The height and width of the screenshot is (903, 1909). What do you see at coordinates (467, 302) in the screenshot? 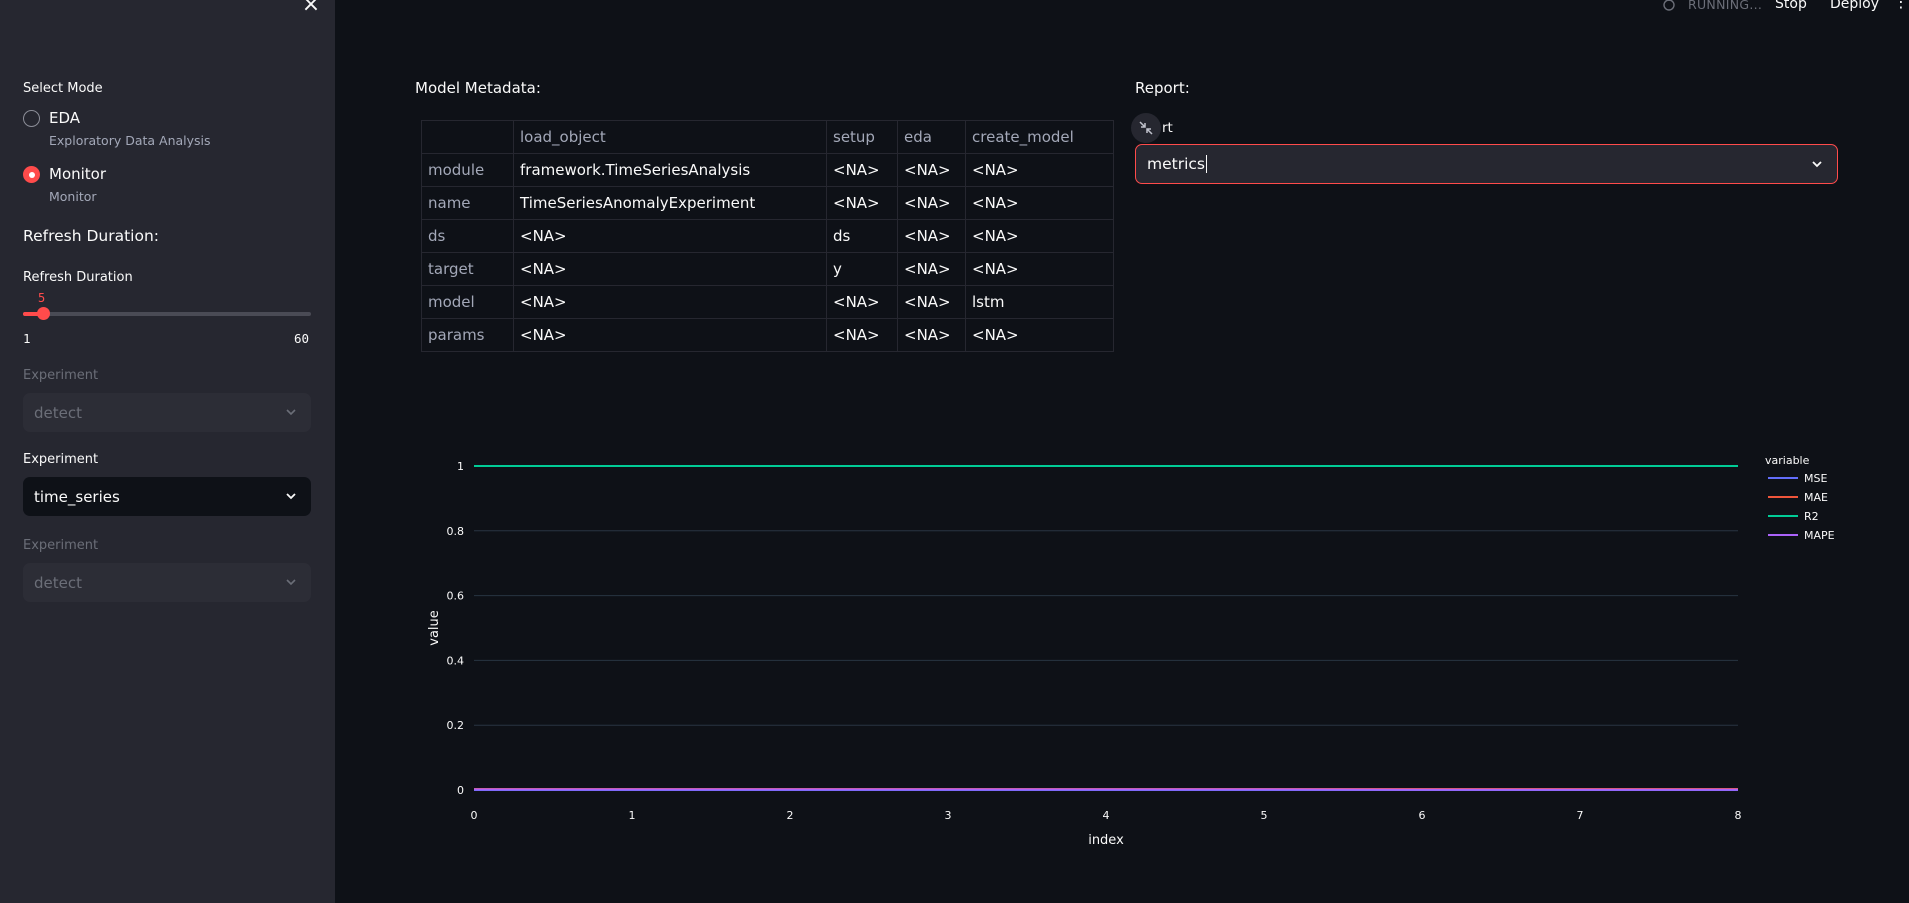
I see `table-row-header: model` at bounding box center [467, 302].